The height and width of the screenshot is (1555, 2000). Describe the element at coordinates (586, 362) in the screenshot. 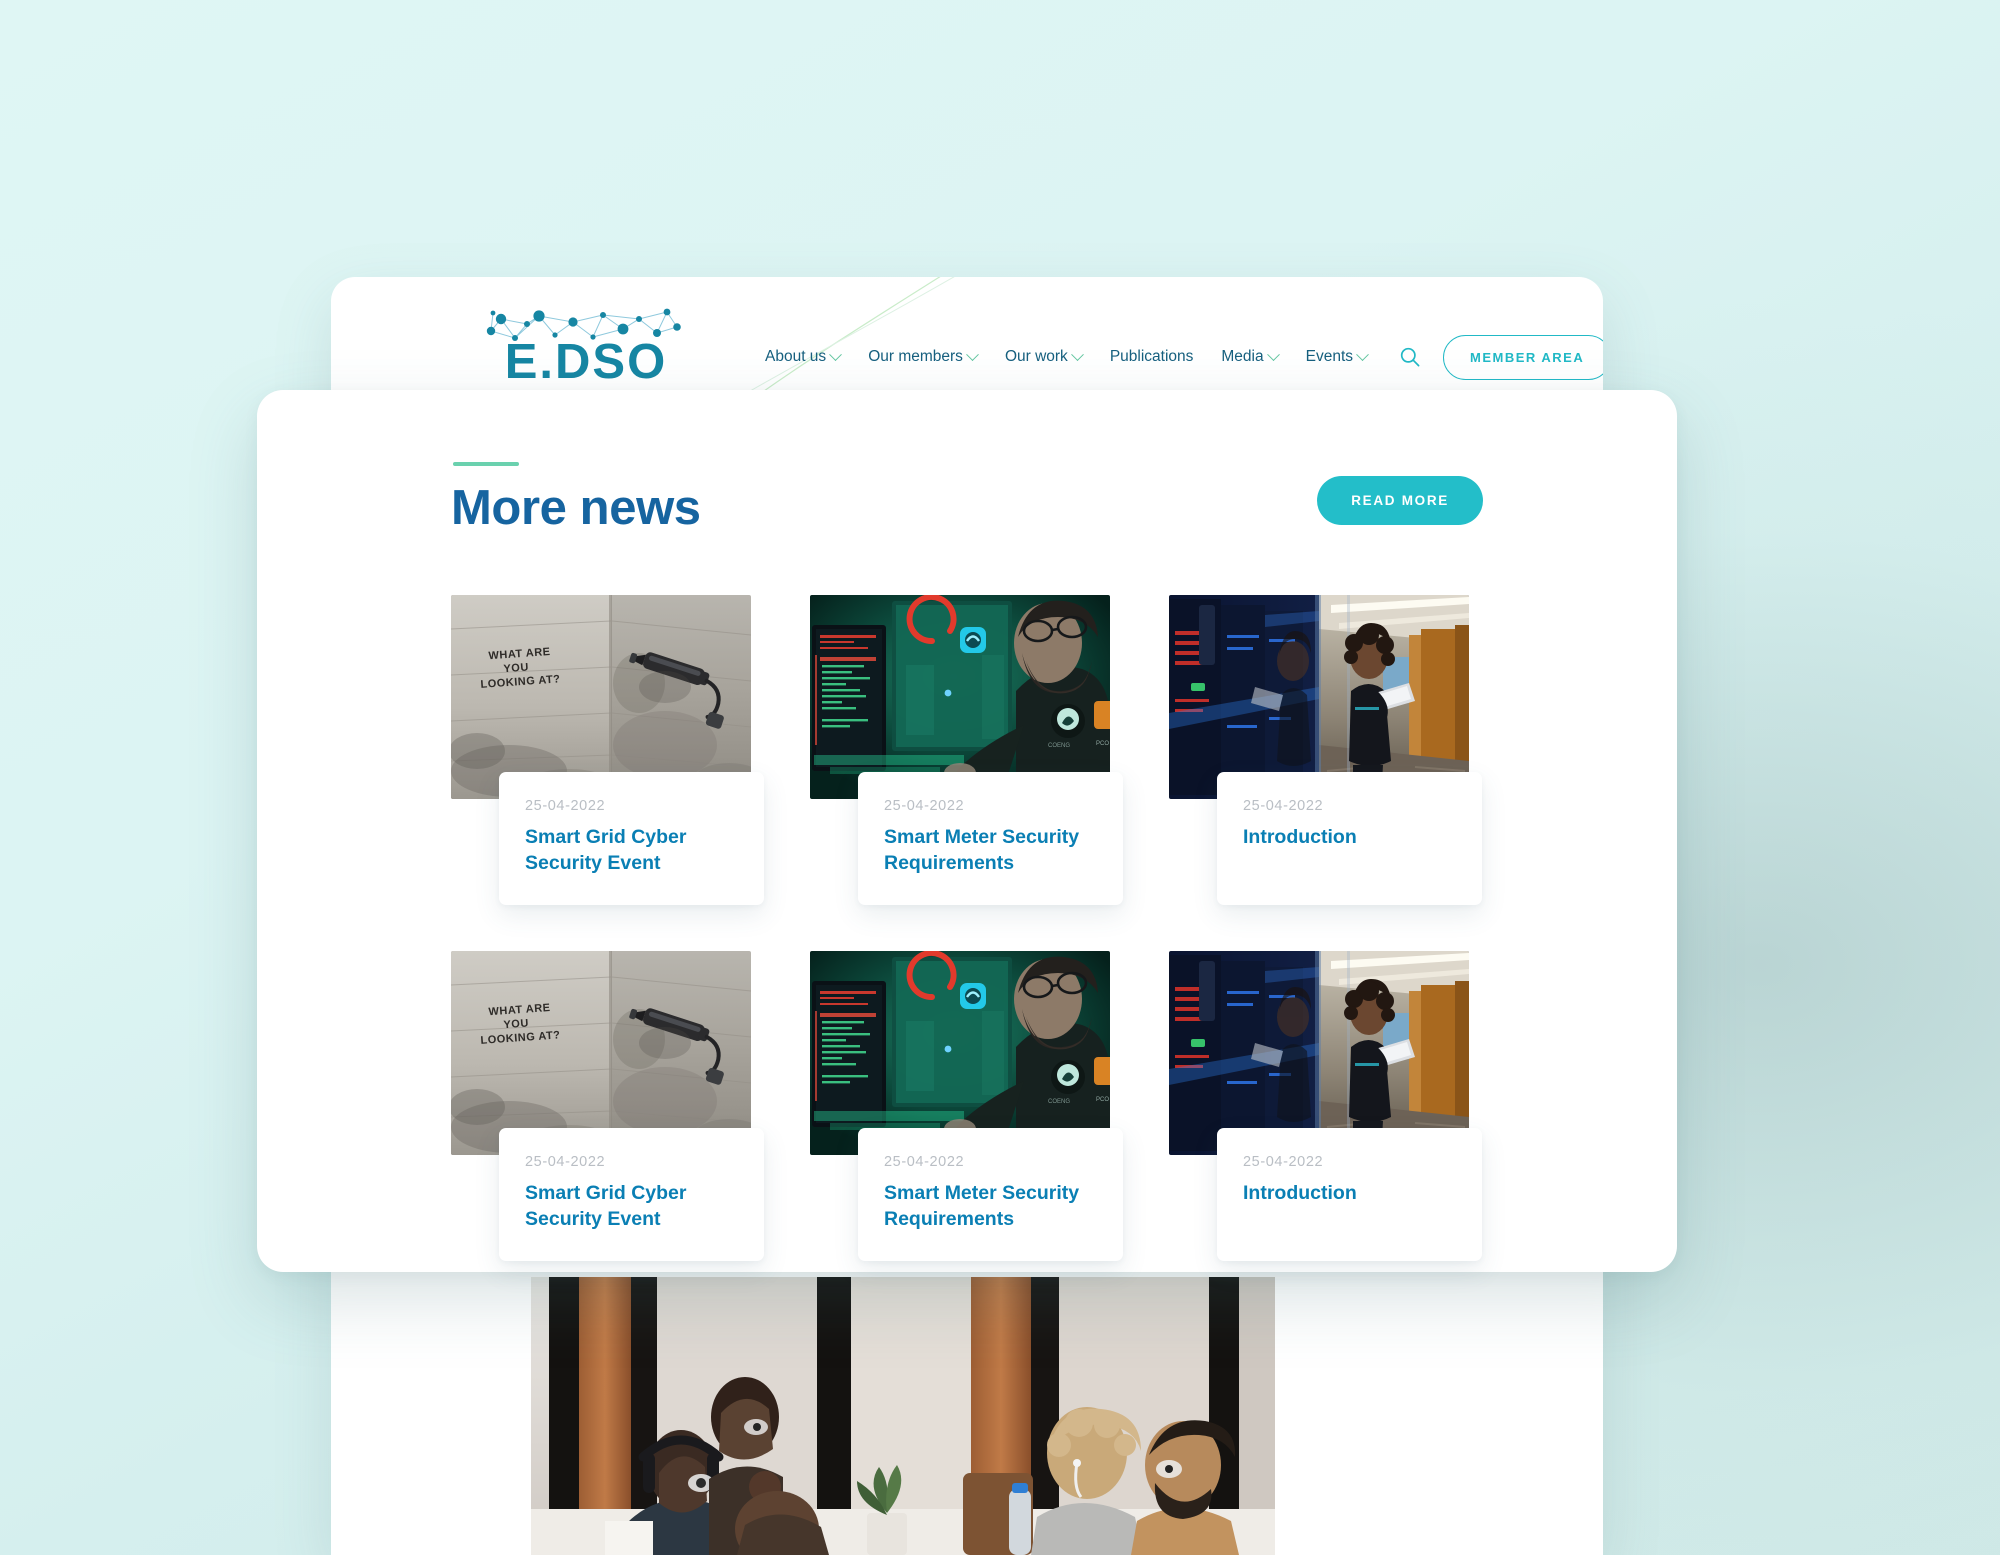

I see `logo-wordmark: E.DSO` at that location.